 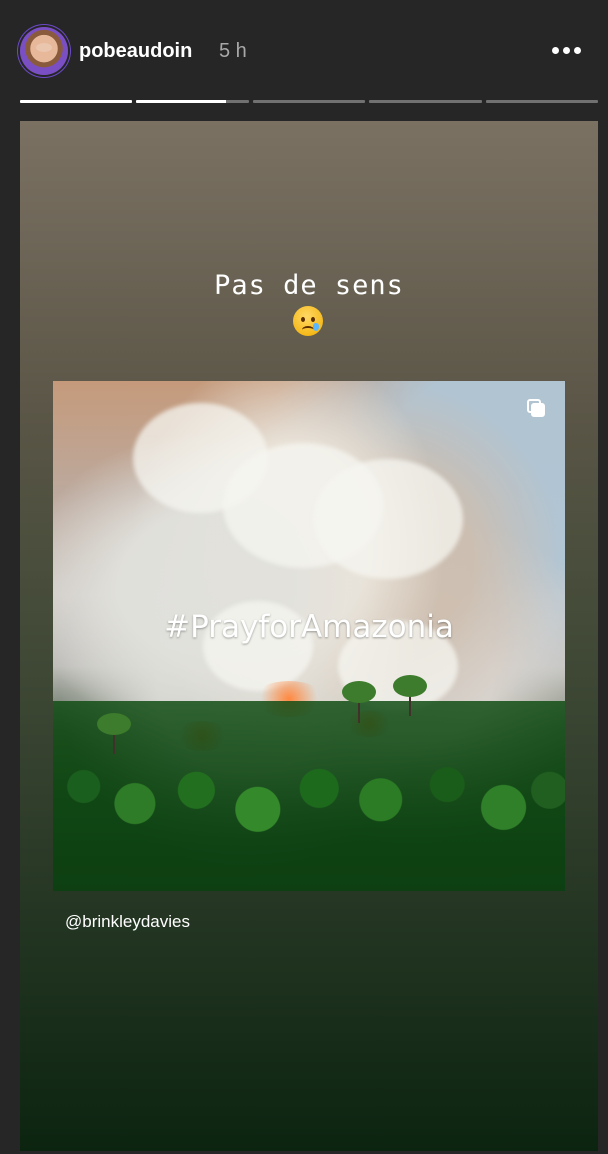 I want to click on avatar, so click(x=44, y=51).